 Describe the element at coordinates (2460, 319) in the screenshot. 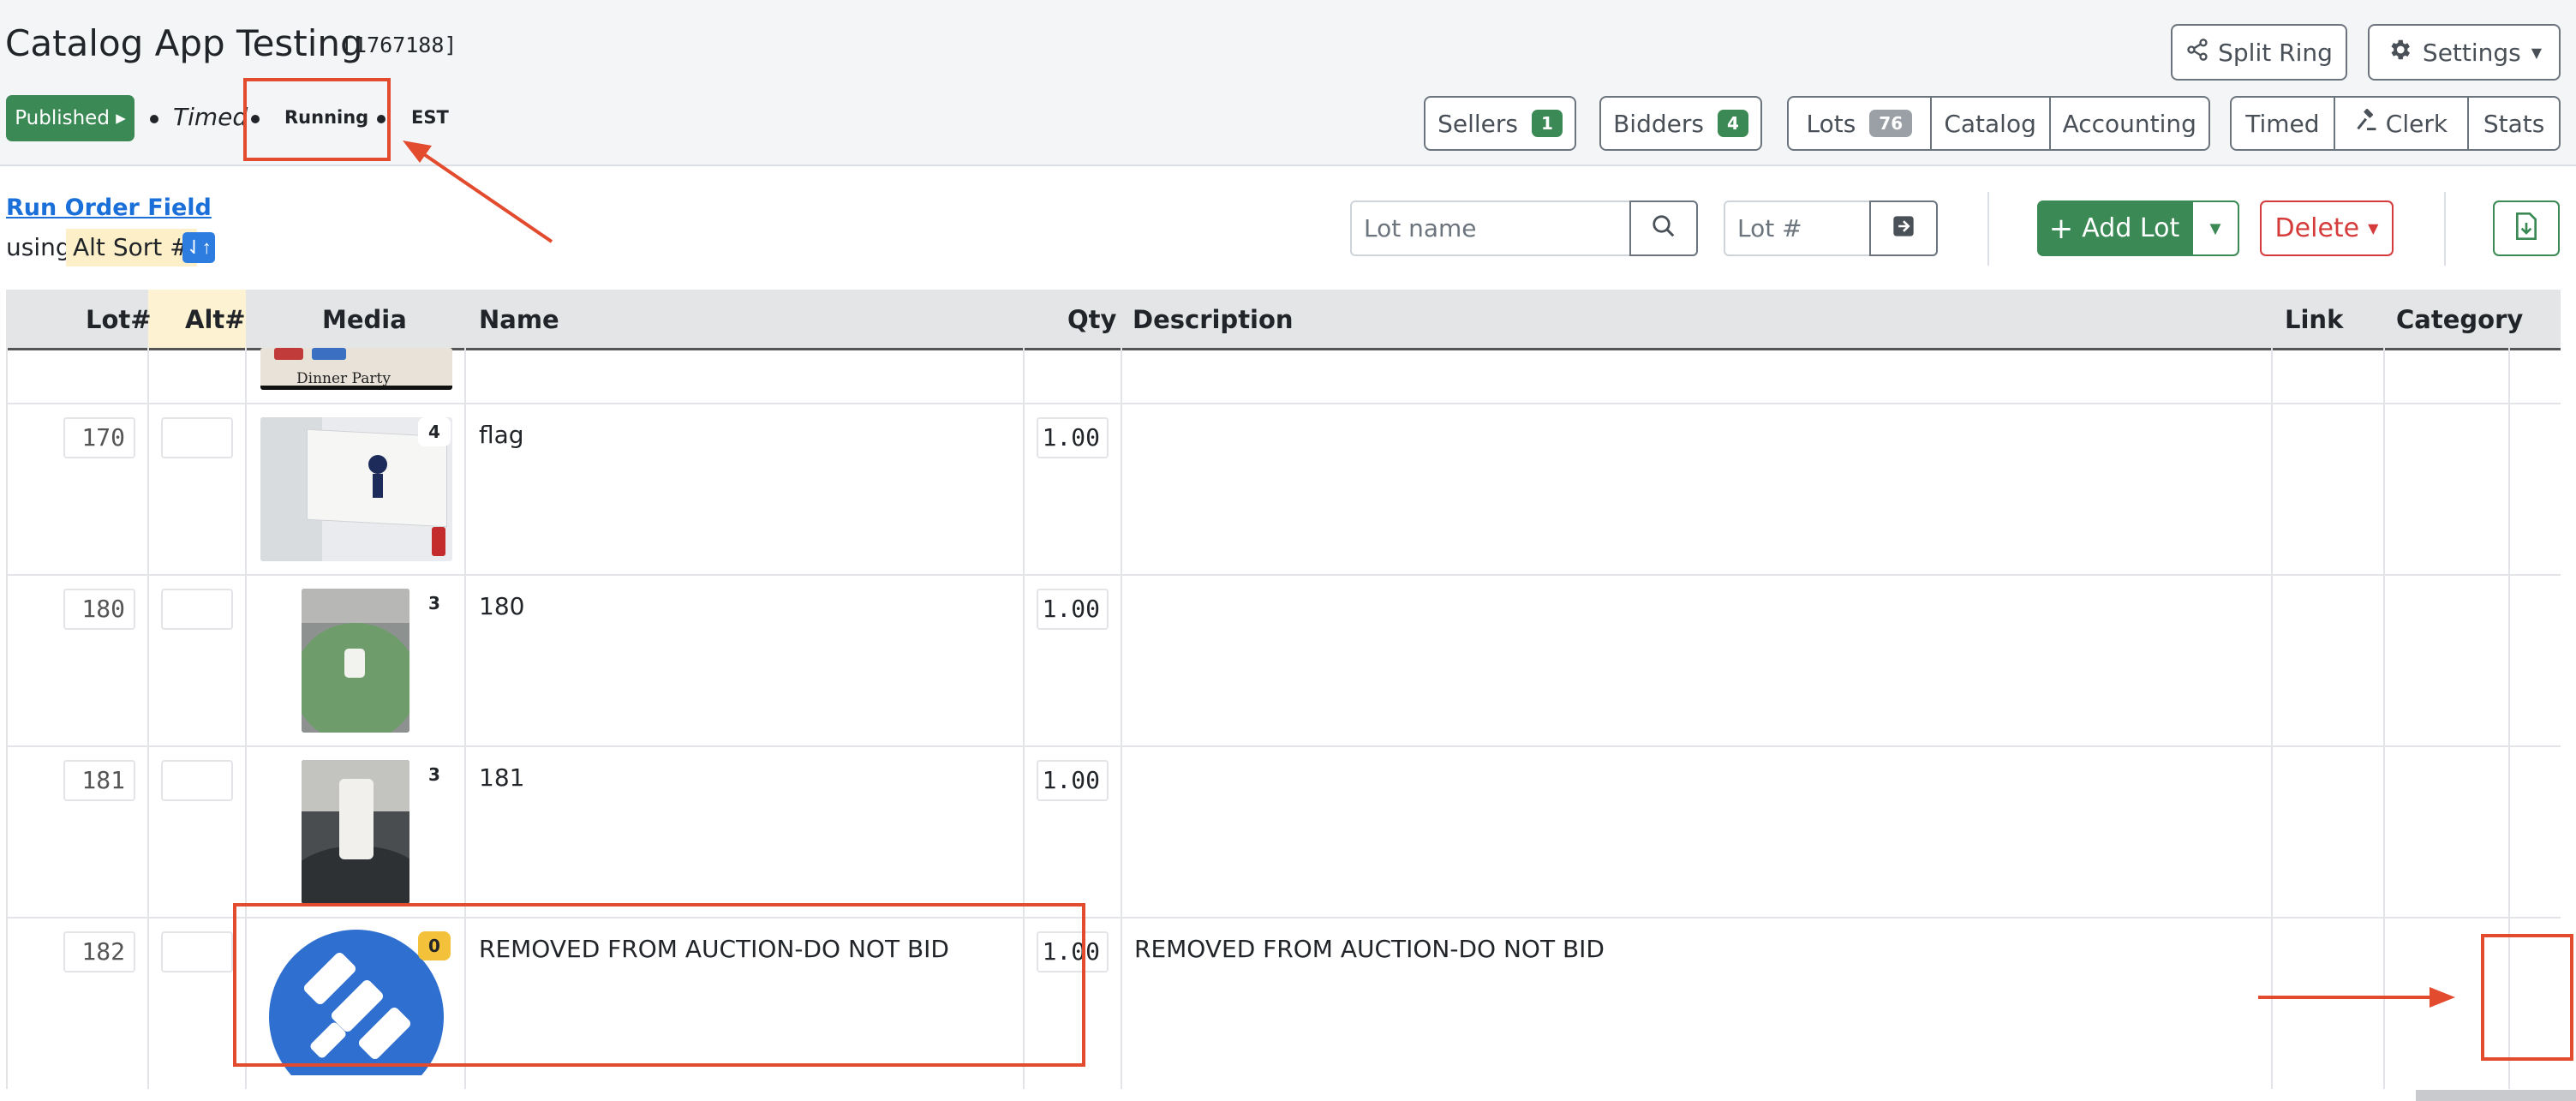

I see `column-header-category: Category` at that location.